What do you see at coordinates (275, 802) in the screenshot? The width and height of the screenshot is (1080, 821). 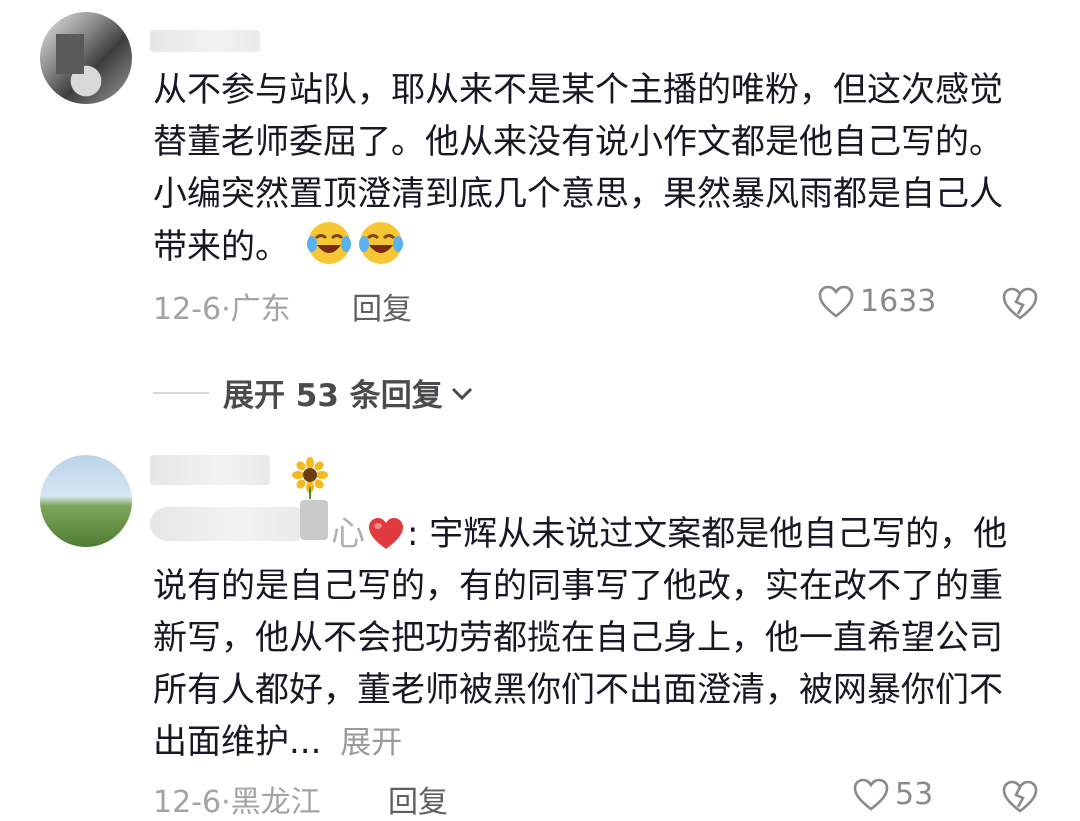 I see `comment-region: 黑龙江` at bounding box center [275, 802].